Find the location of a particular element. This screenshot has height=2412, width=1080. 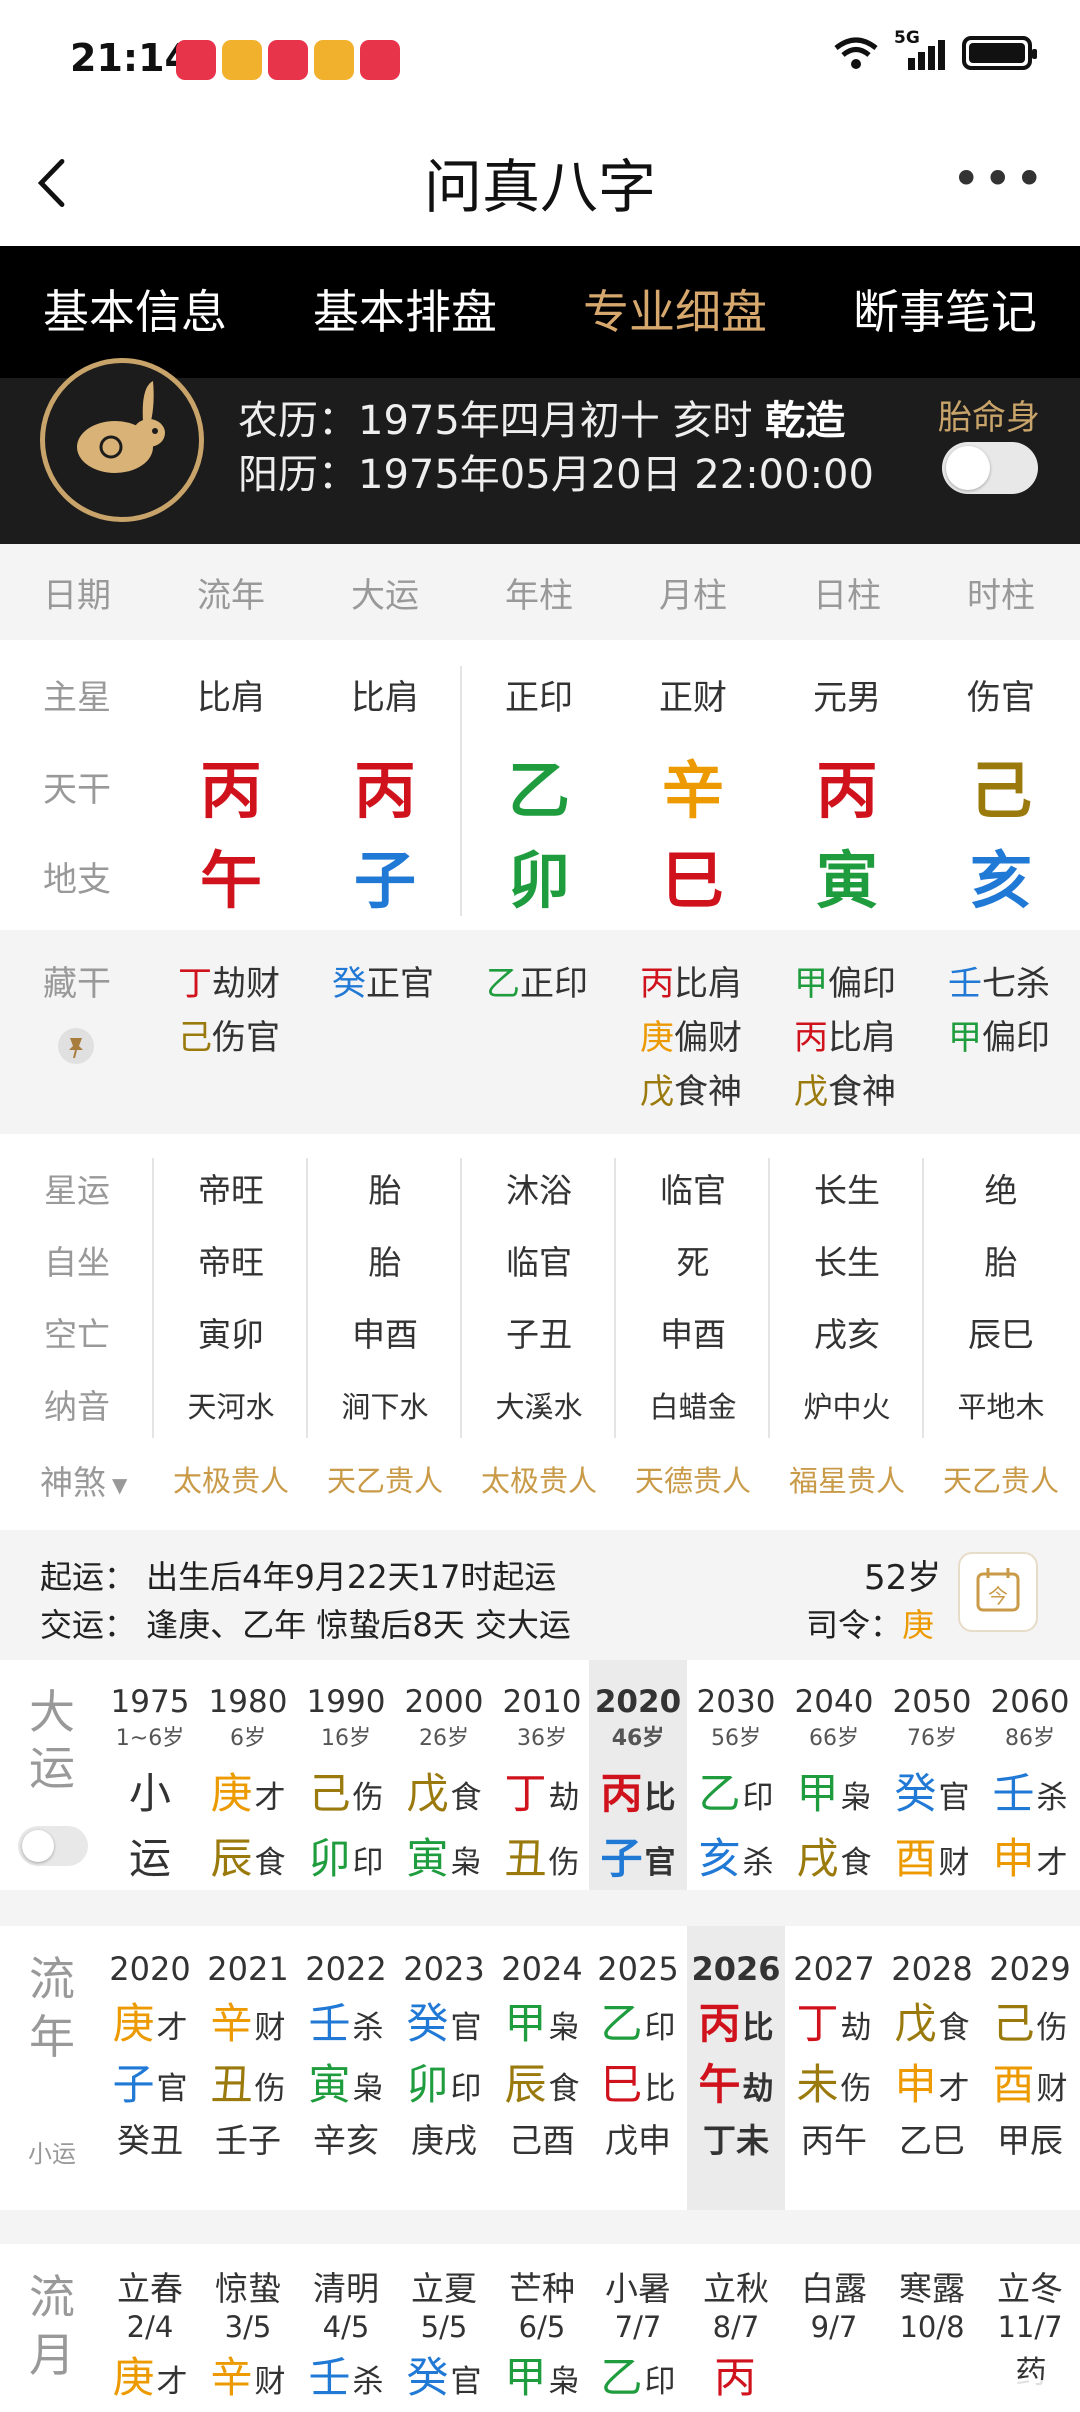

liunian-column: 2022 壬杀 寅枭 辛亥 is located at coordinates (346, 2056).